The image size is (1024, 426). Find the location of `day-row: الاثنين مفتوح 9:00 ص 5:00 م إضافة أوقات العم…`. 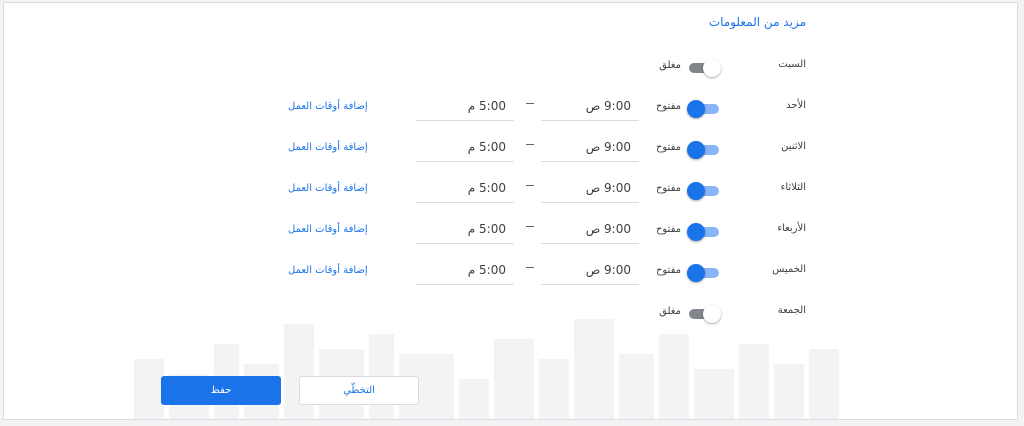

day-row: الاثنين مفتوح 9:00 ص 5:00 م إضافة أوقات العم… is located at coordinates (510, 149).